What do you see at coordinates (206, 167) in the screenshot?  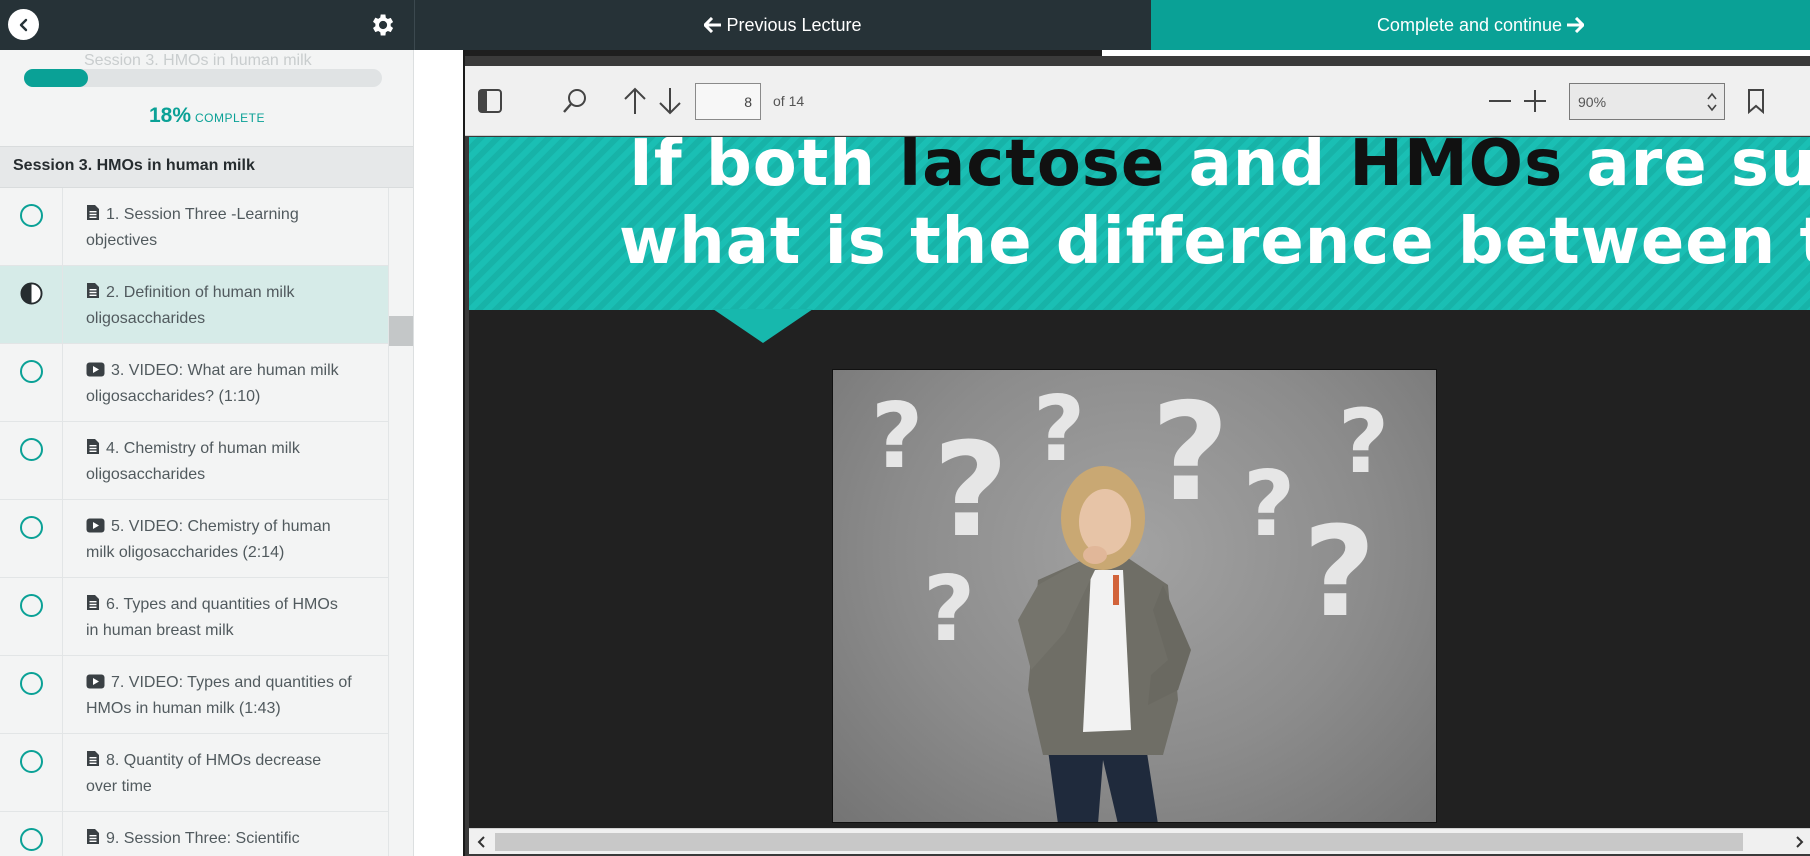 I see `section-title: Session 3. HMOs in human milk` at bounding box center [206, 167].